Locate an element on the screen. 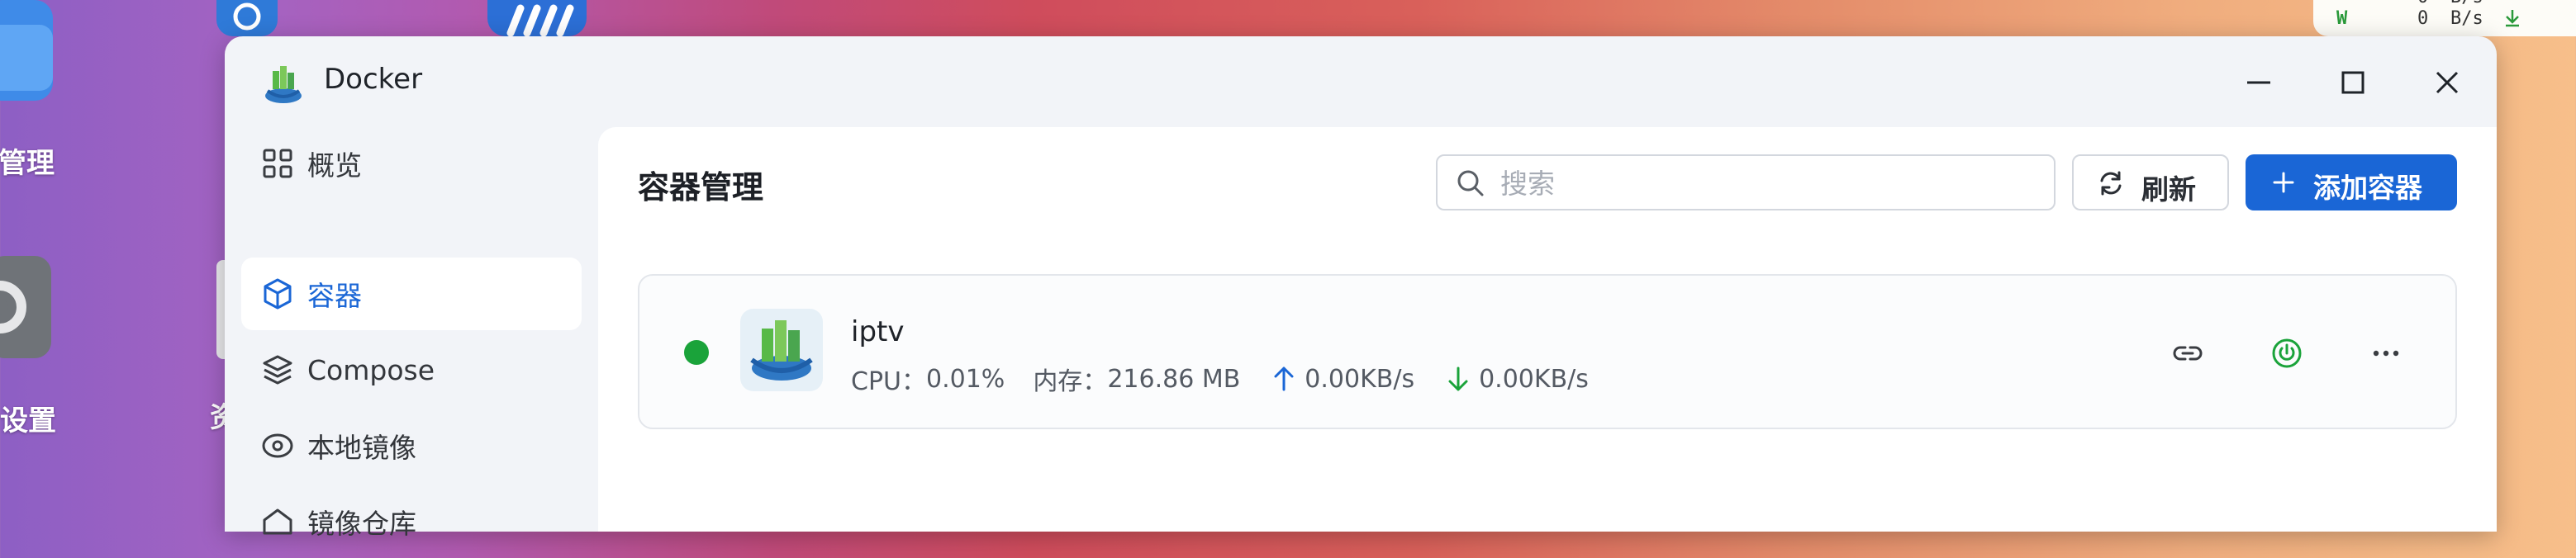  repository-icon is located at coordinates (277, 521).